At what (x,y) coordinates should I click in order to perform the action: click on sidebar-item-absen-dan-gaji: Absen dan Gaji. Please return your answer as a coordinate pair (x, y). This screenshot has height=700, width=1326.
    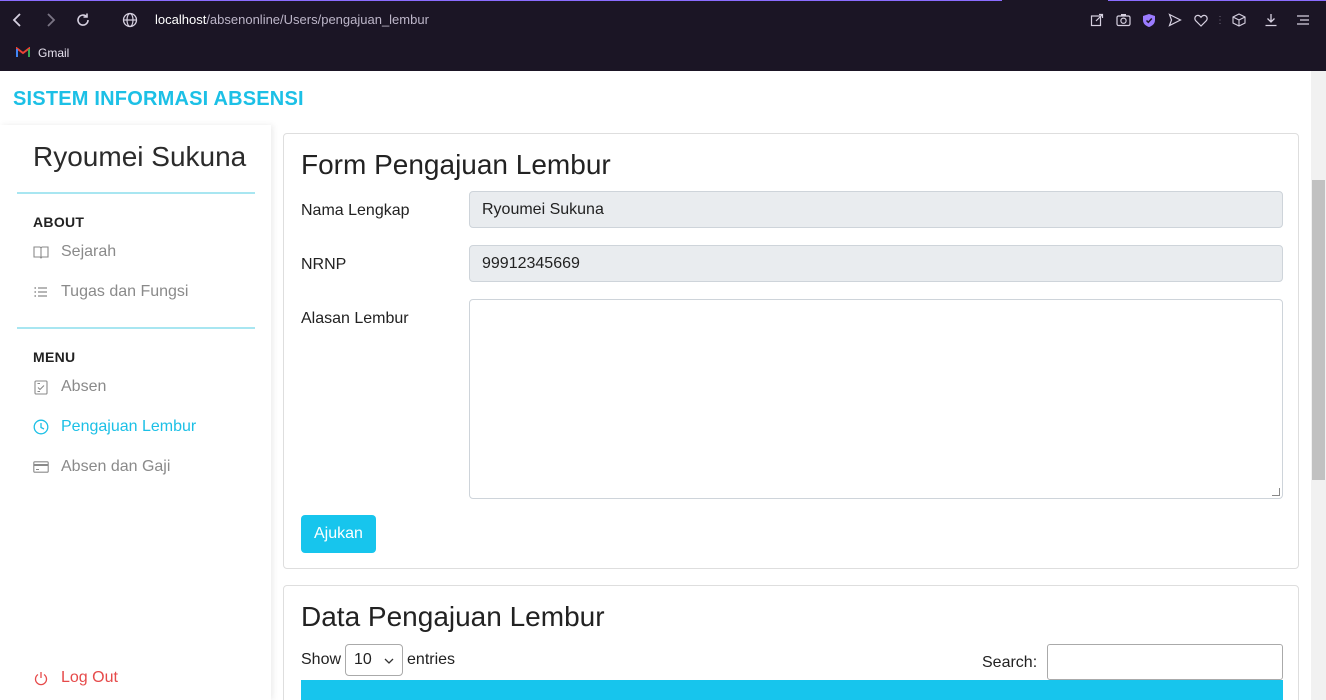
    Looking at the image, I should click on (101, 467).